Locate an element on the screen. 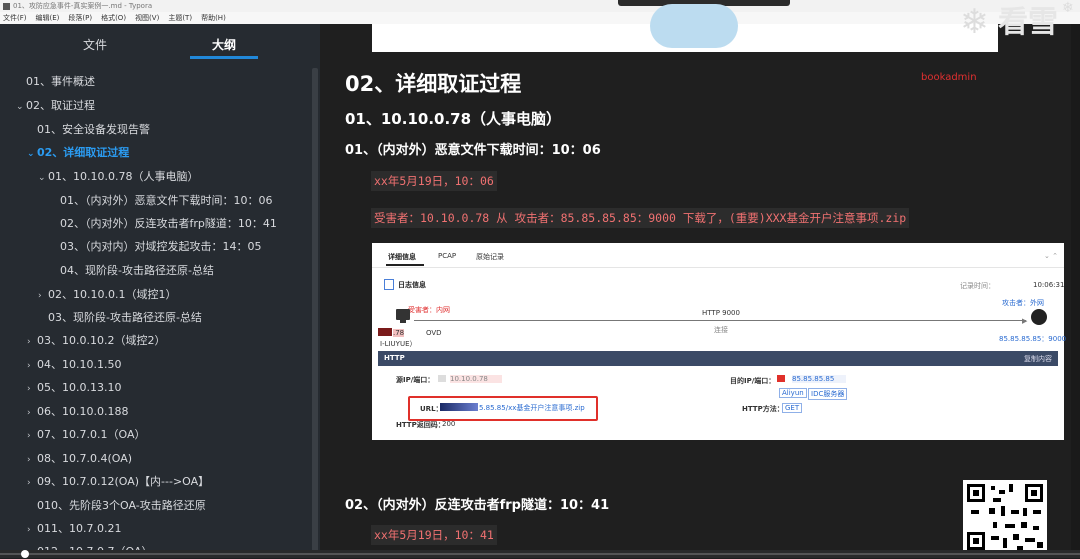 The height and width of the screenshot is (559, 1080). outline-item: › 03、10.0.10.2（域控2） is located at coordinates (96, 340).